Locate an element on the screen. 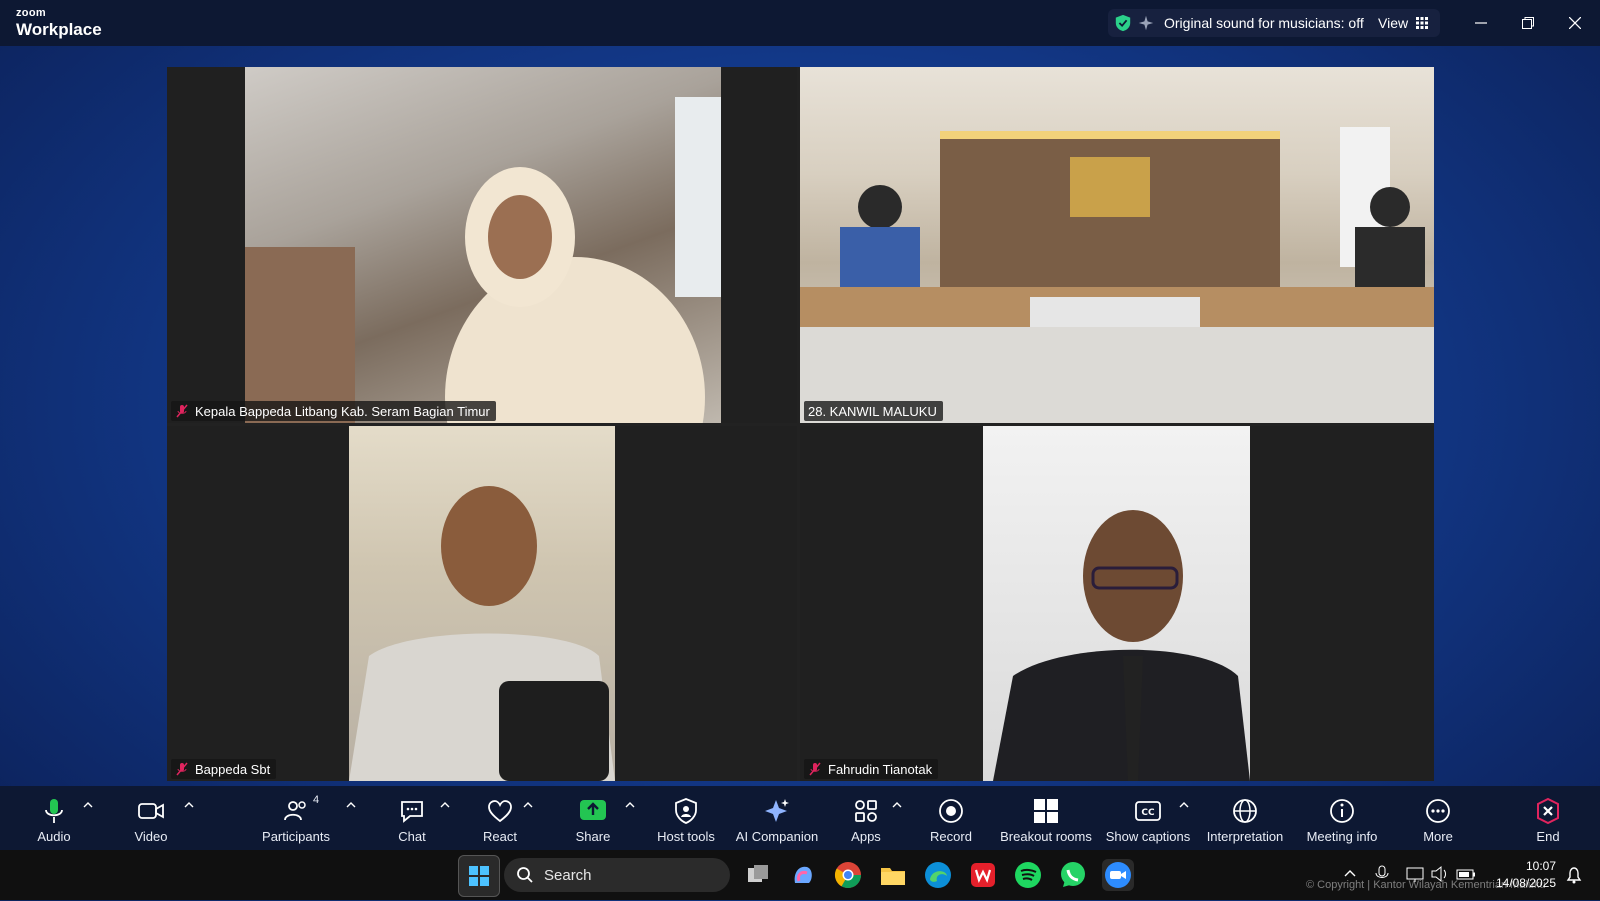  more-button: More is located at coordinates (1438, 818).